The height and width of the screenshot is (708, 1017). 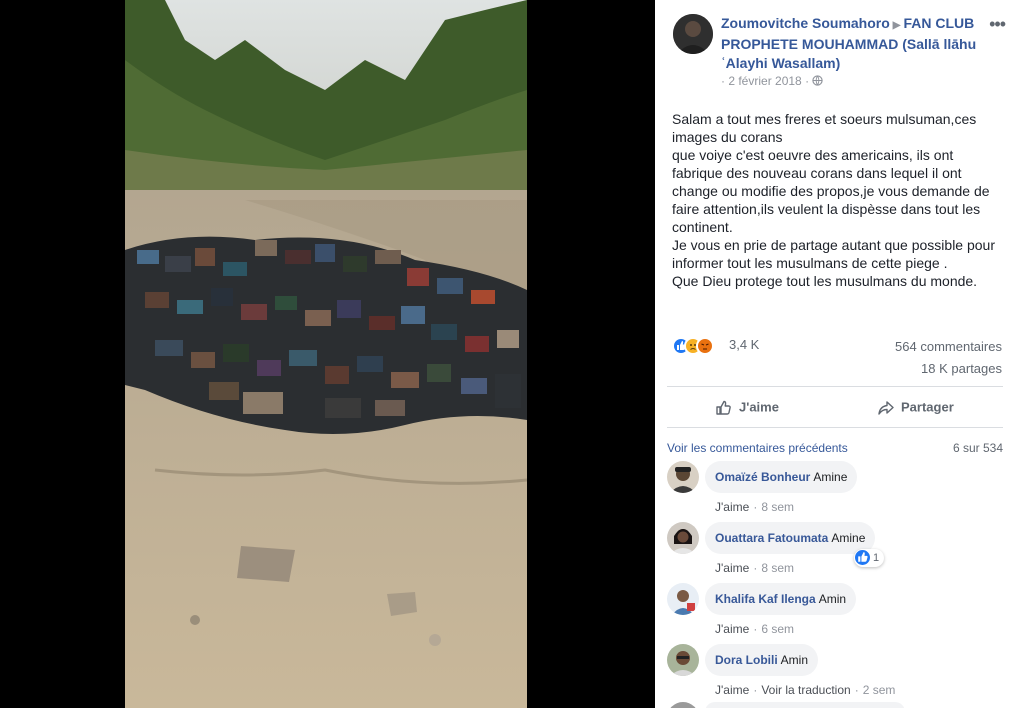 I want to click on comment-bubble: Khalifa Kaf Ilenga Amin, so click(x=781, y=599).